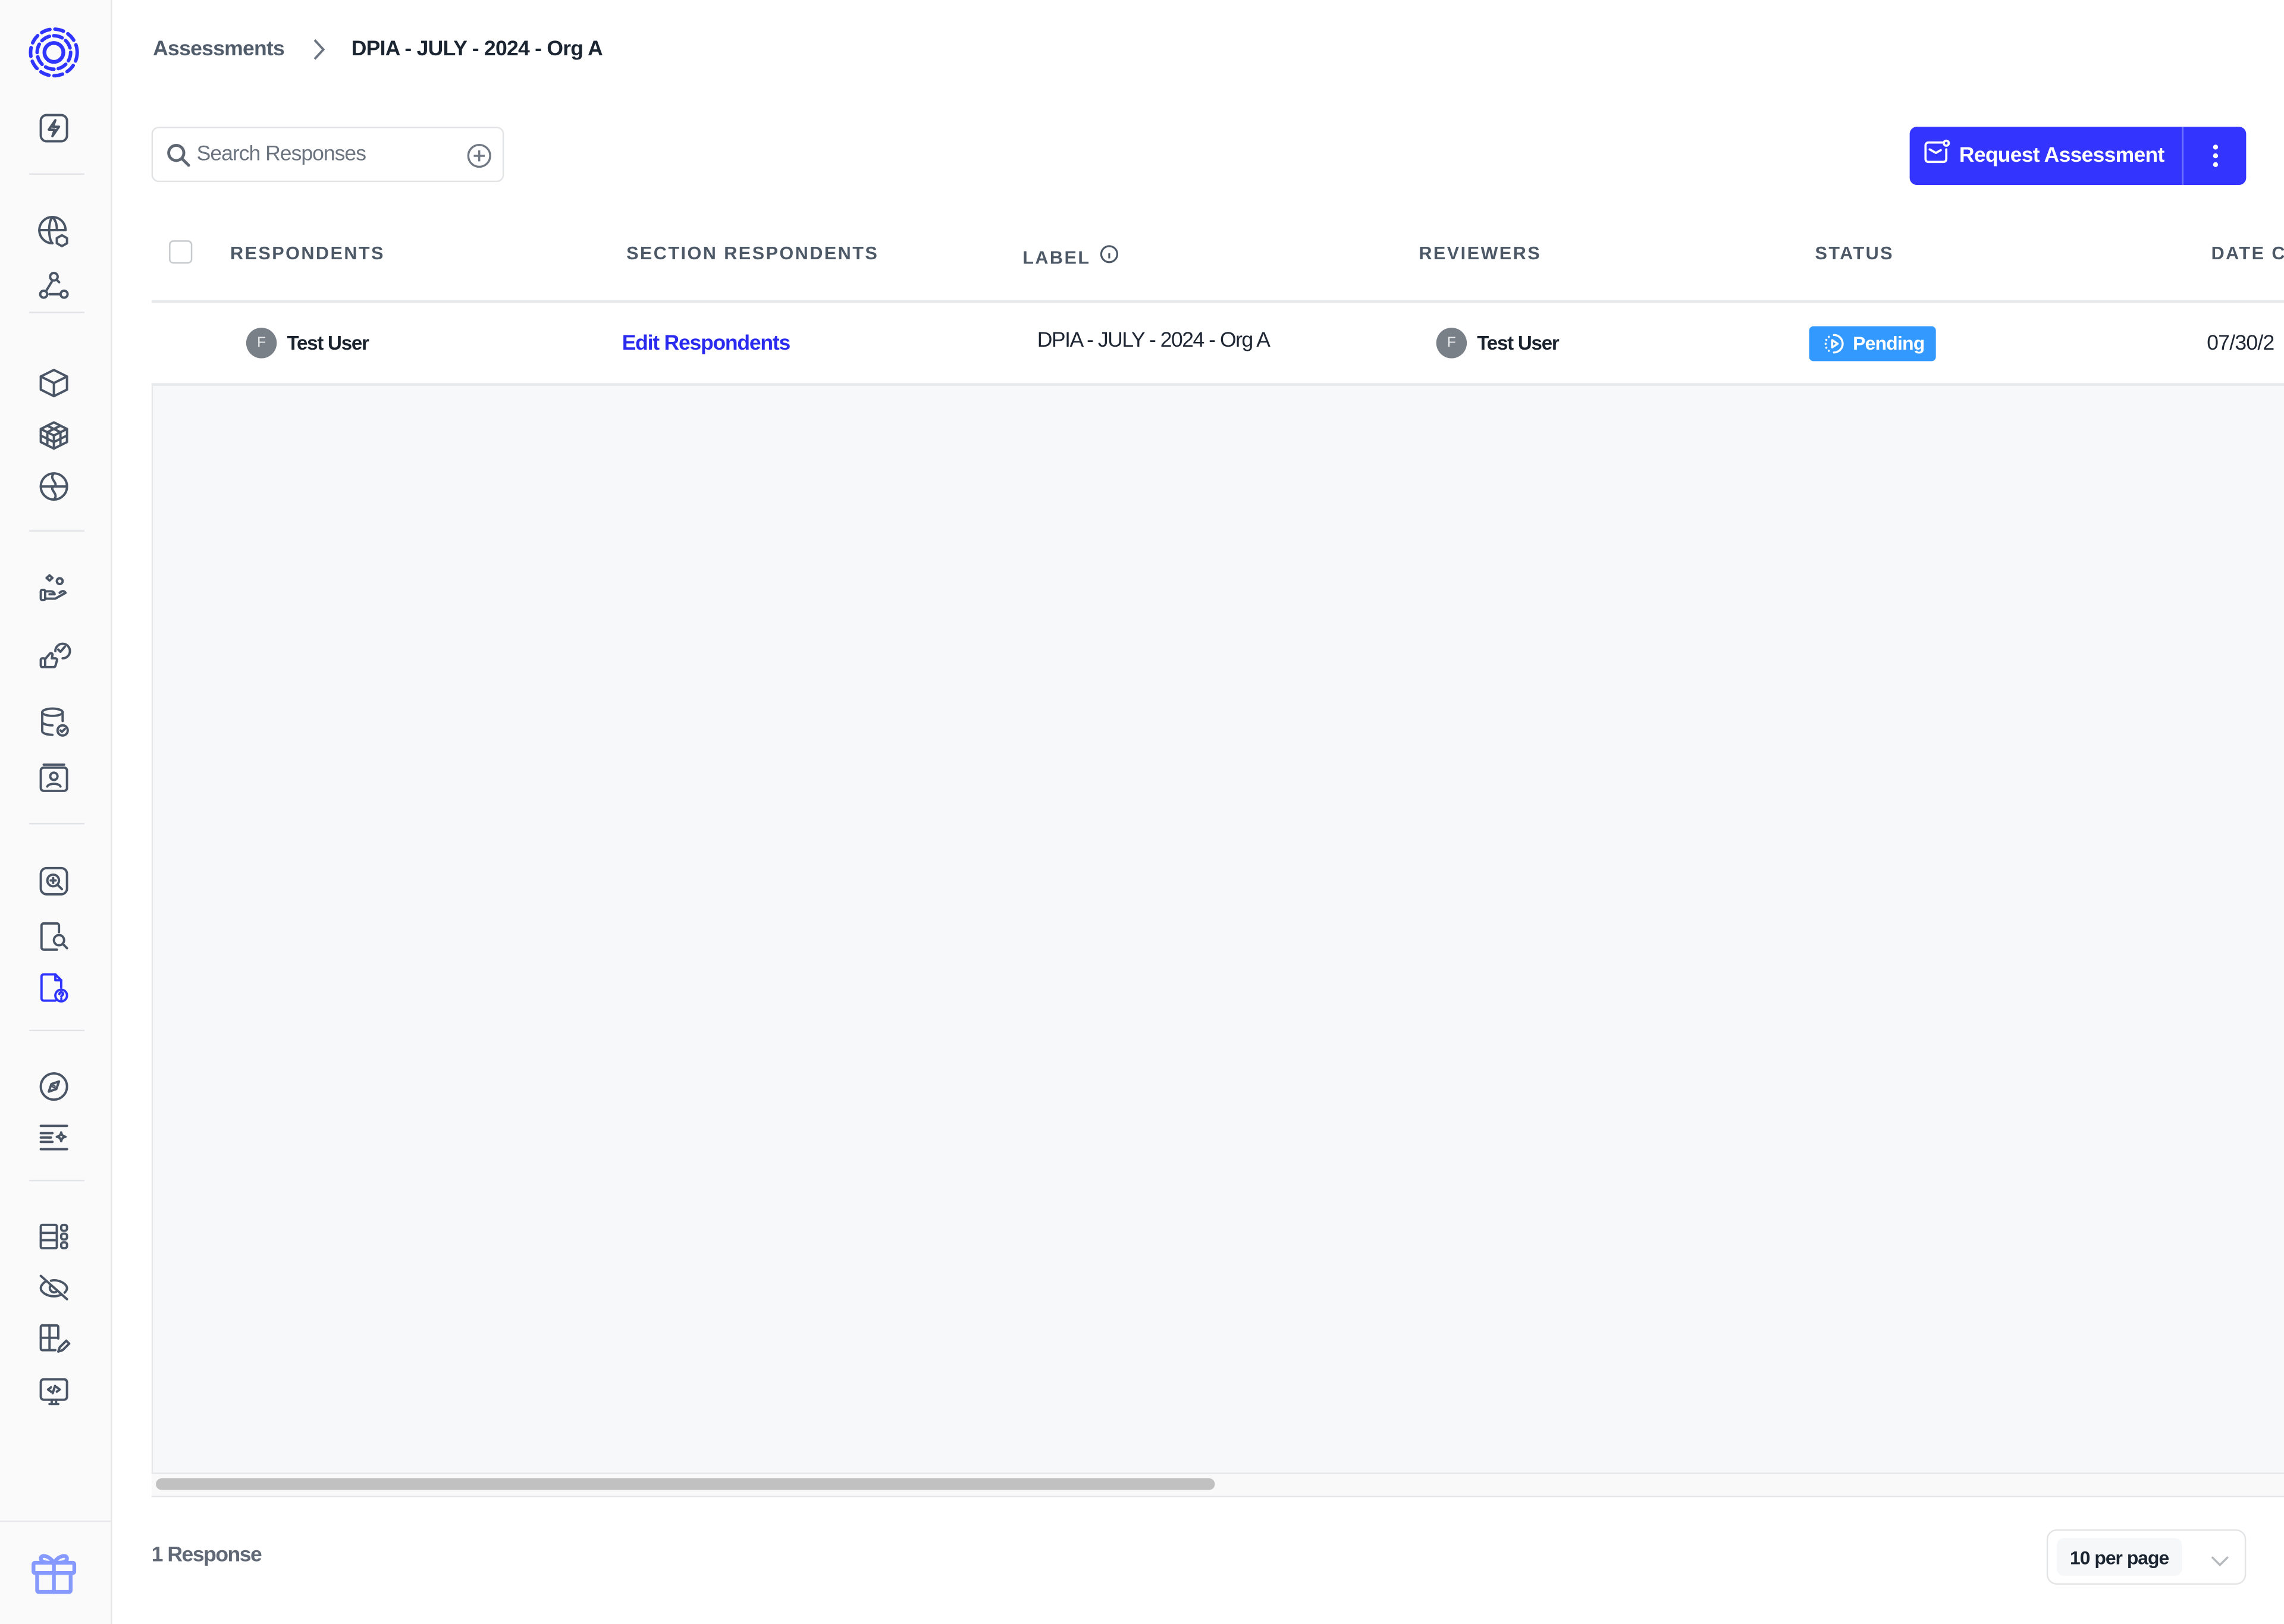  I want to click on horizontal-scrollbar, so click(1217, 1484).